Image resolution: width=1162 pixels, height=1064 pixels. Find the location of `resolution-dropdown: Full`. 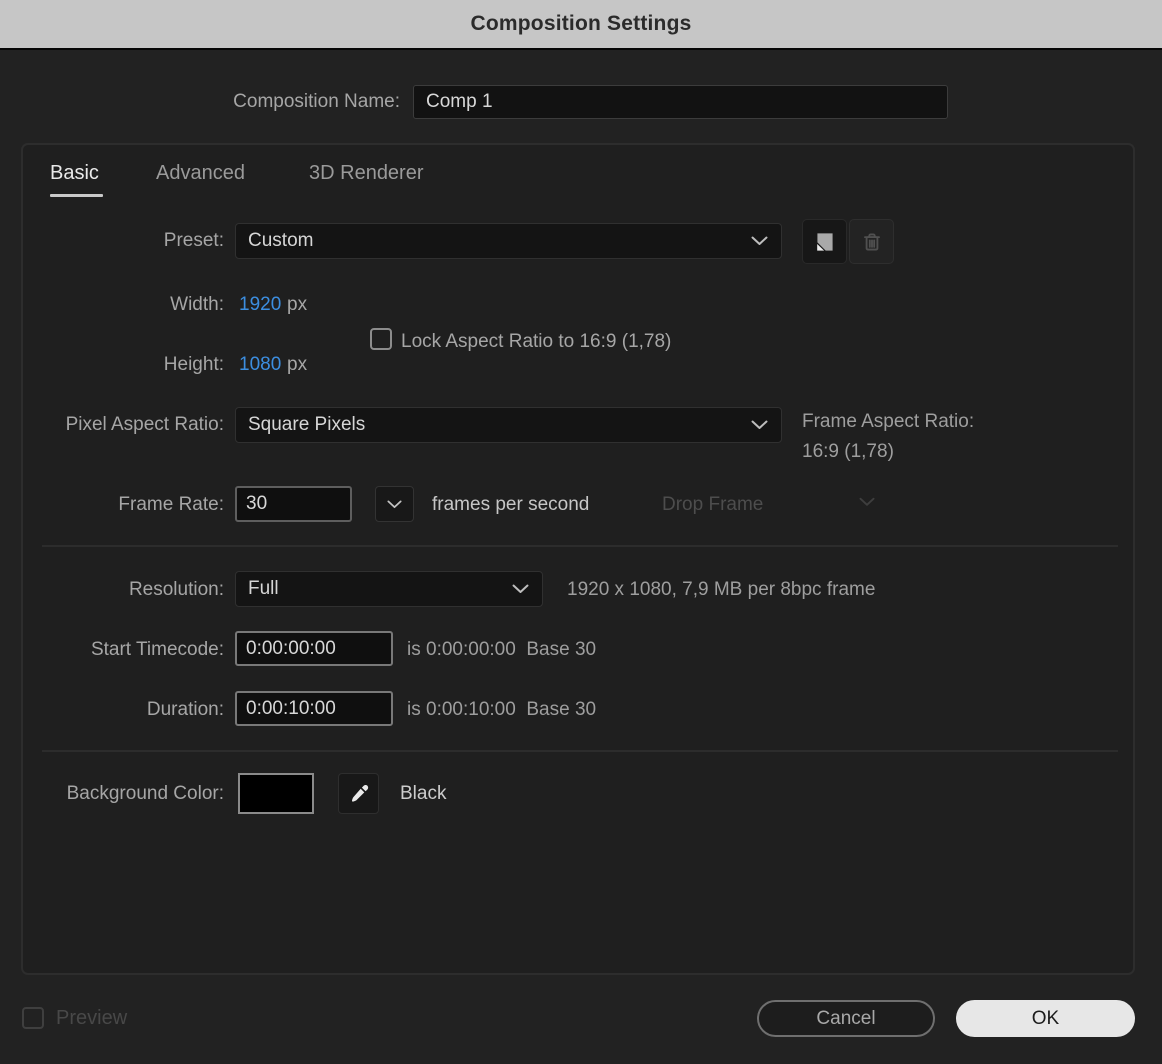

resolution-dropdown: Full is located at coordinates (389, 589).